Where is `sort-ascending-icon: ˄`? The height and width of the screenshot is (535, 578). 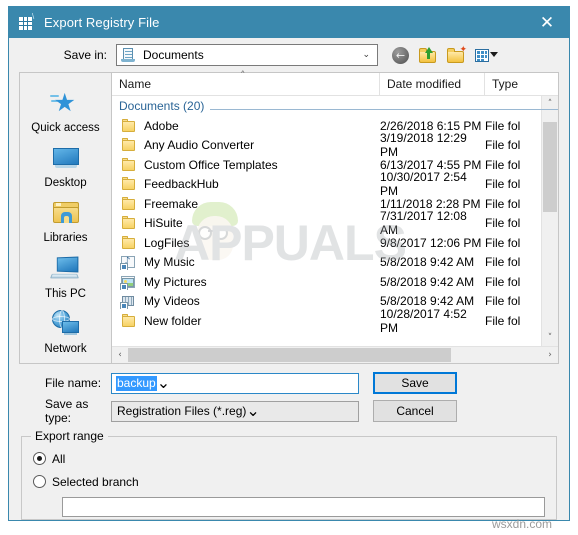
sort-ascending-icon: ˄ is located at coordinates (243, 75).